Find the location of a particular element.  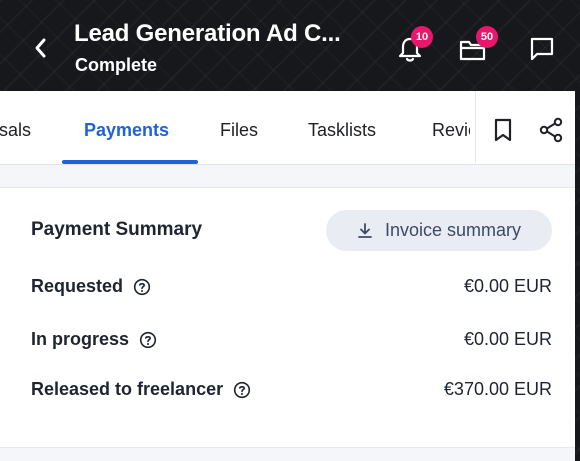

tab-payments: Payments is located at coordinates (126, 130).